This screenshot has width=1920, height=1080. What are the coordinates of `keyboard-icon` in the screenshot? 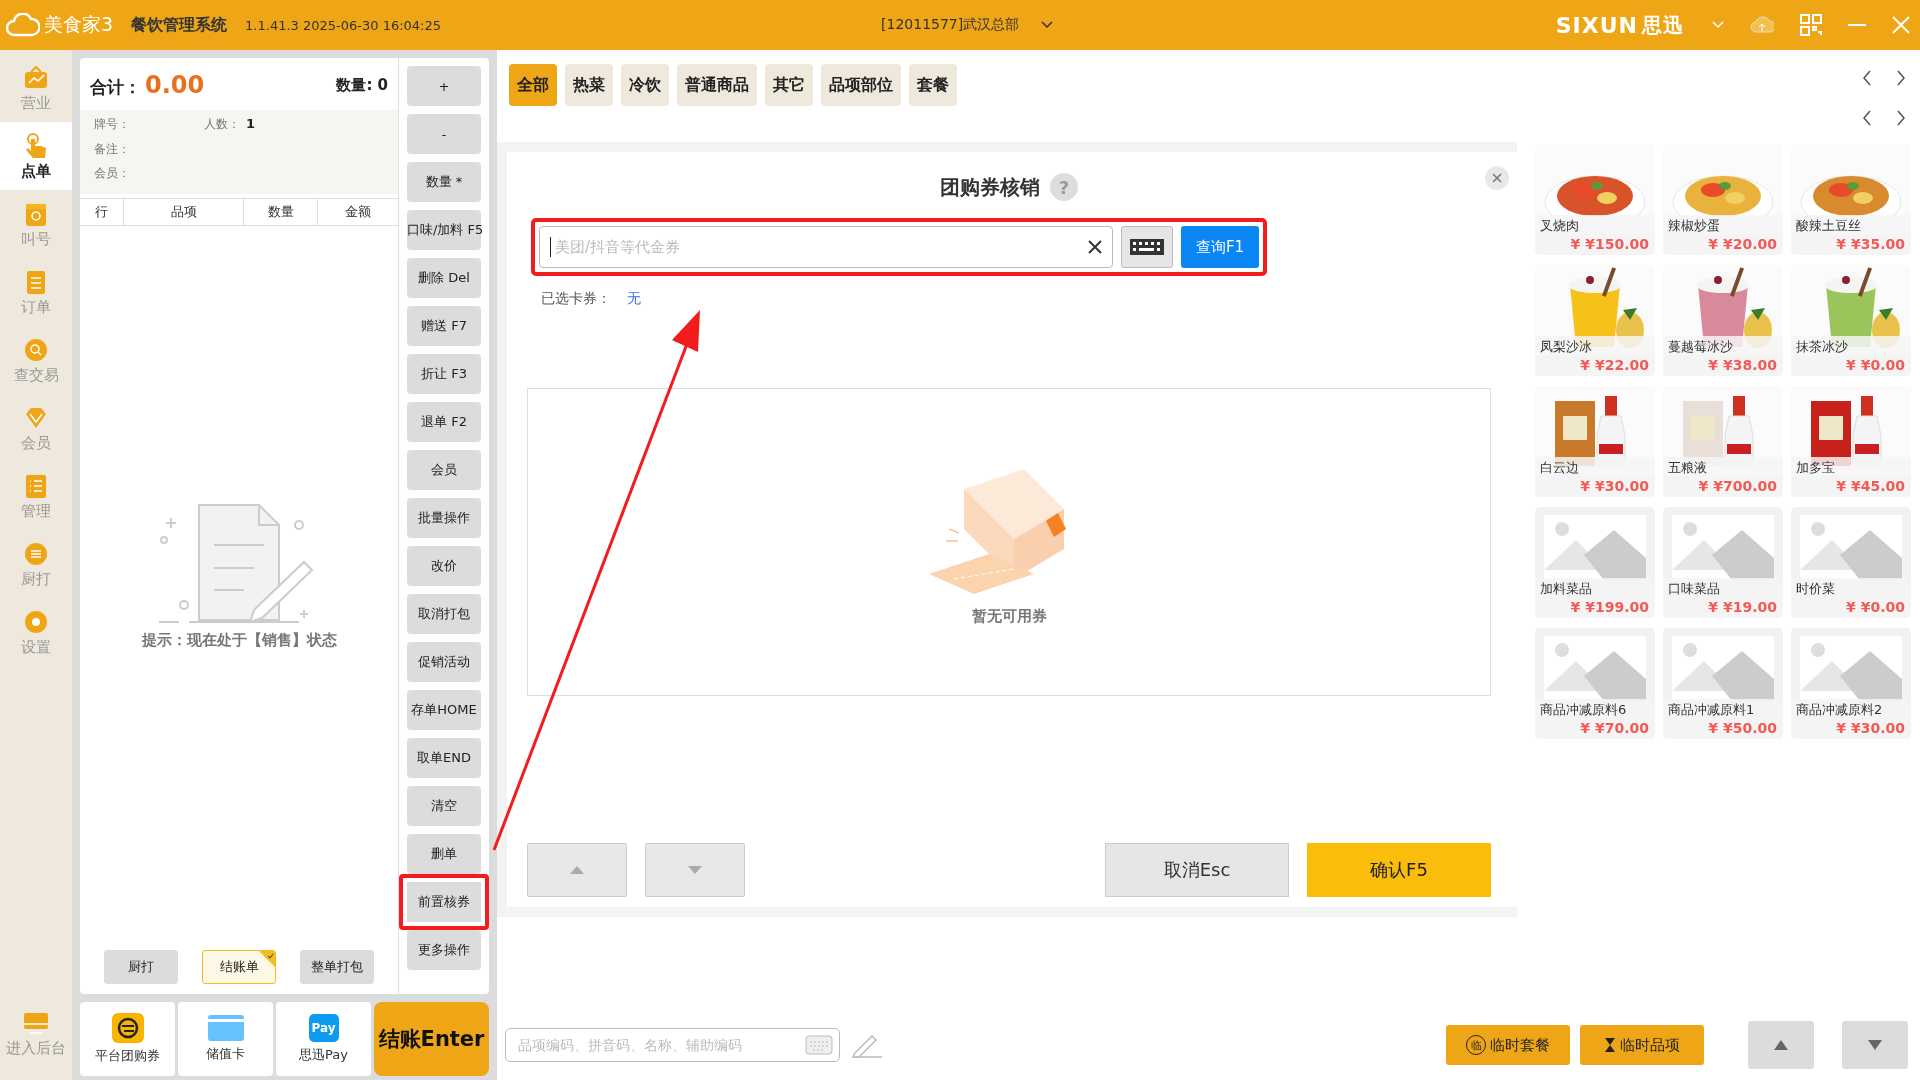 It's located at (819, 1045).